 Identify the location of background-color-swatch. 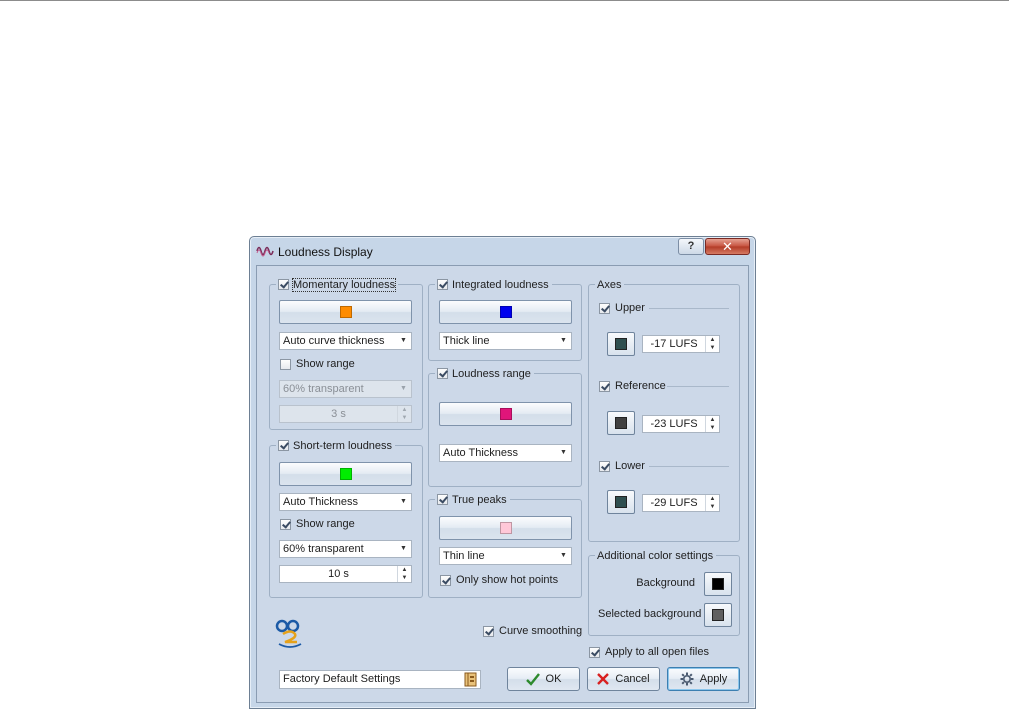
(718, 584).